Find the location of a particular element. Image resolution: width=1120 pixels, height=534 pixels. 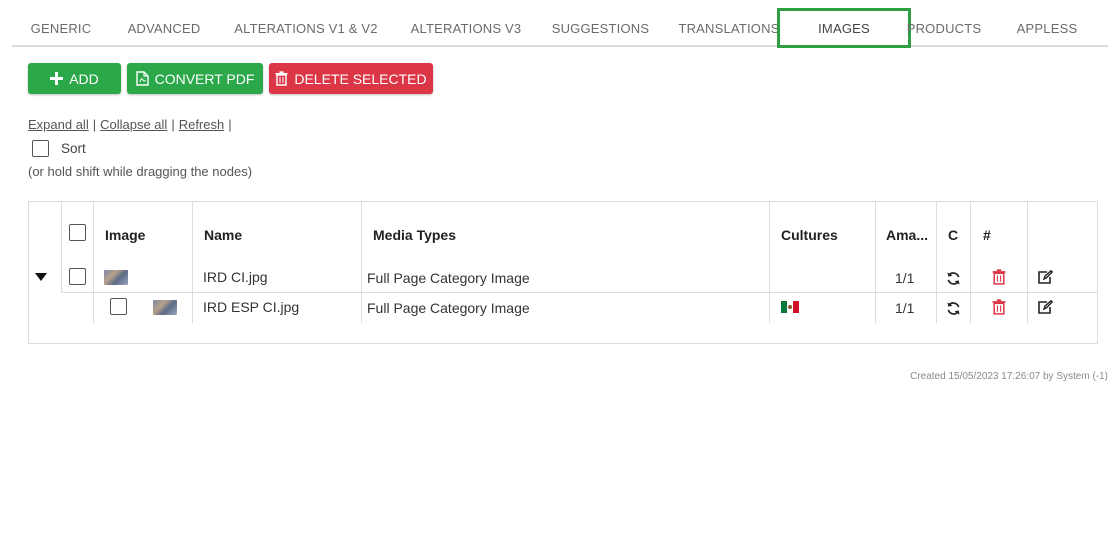

sort-hint: (or hold shift while dragging the nodes) is located at coordinates (140, 171).